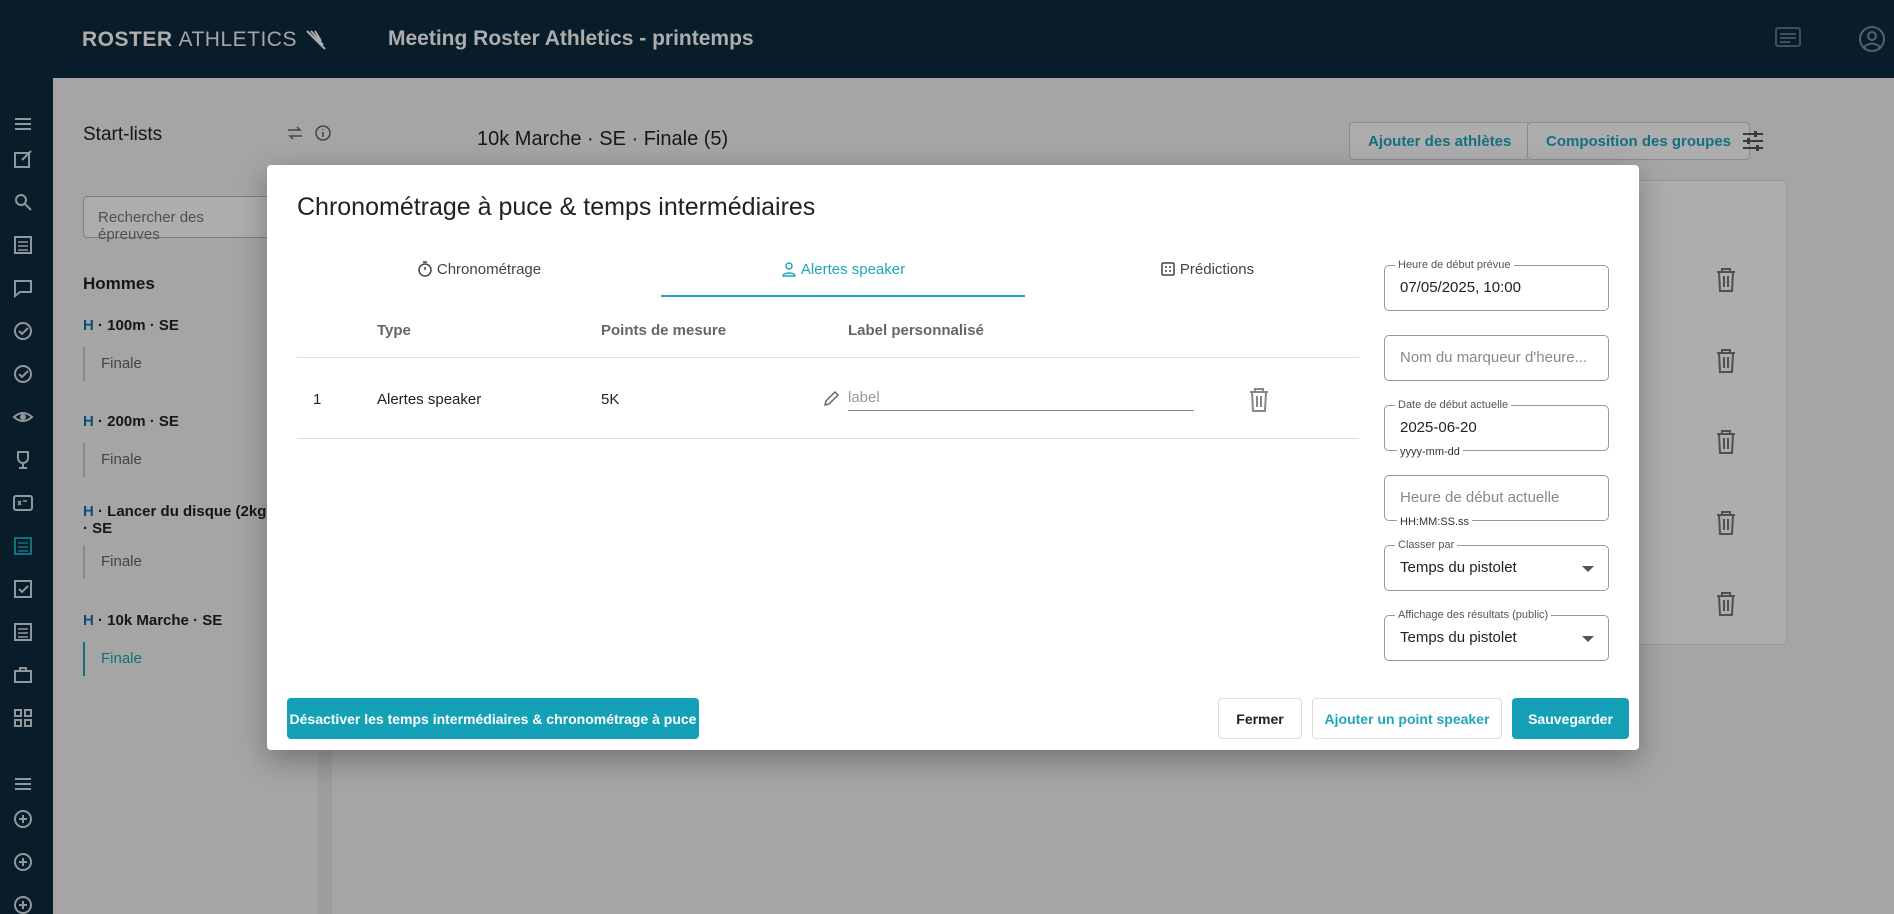 This screenshot has height=914, width=1894. Describe the element at coordinates (429, 399) in the screenshot. I see `row-type: Alertes speaker` at that location.